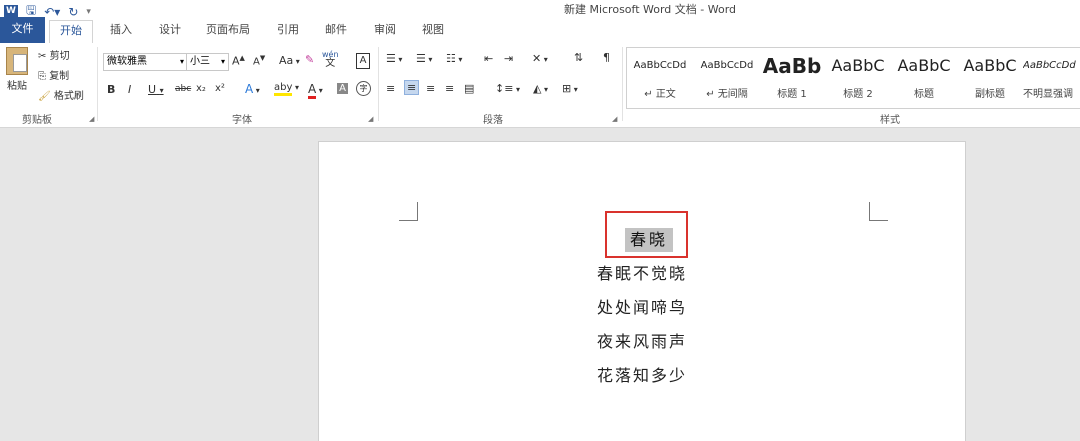 The width and height of the screenshot is (1080, 441). I want to click on tab-mailings: 邮件, so click(336, 29).